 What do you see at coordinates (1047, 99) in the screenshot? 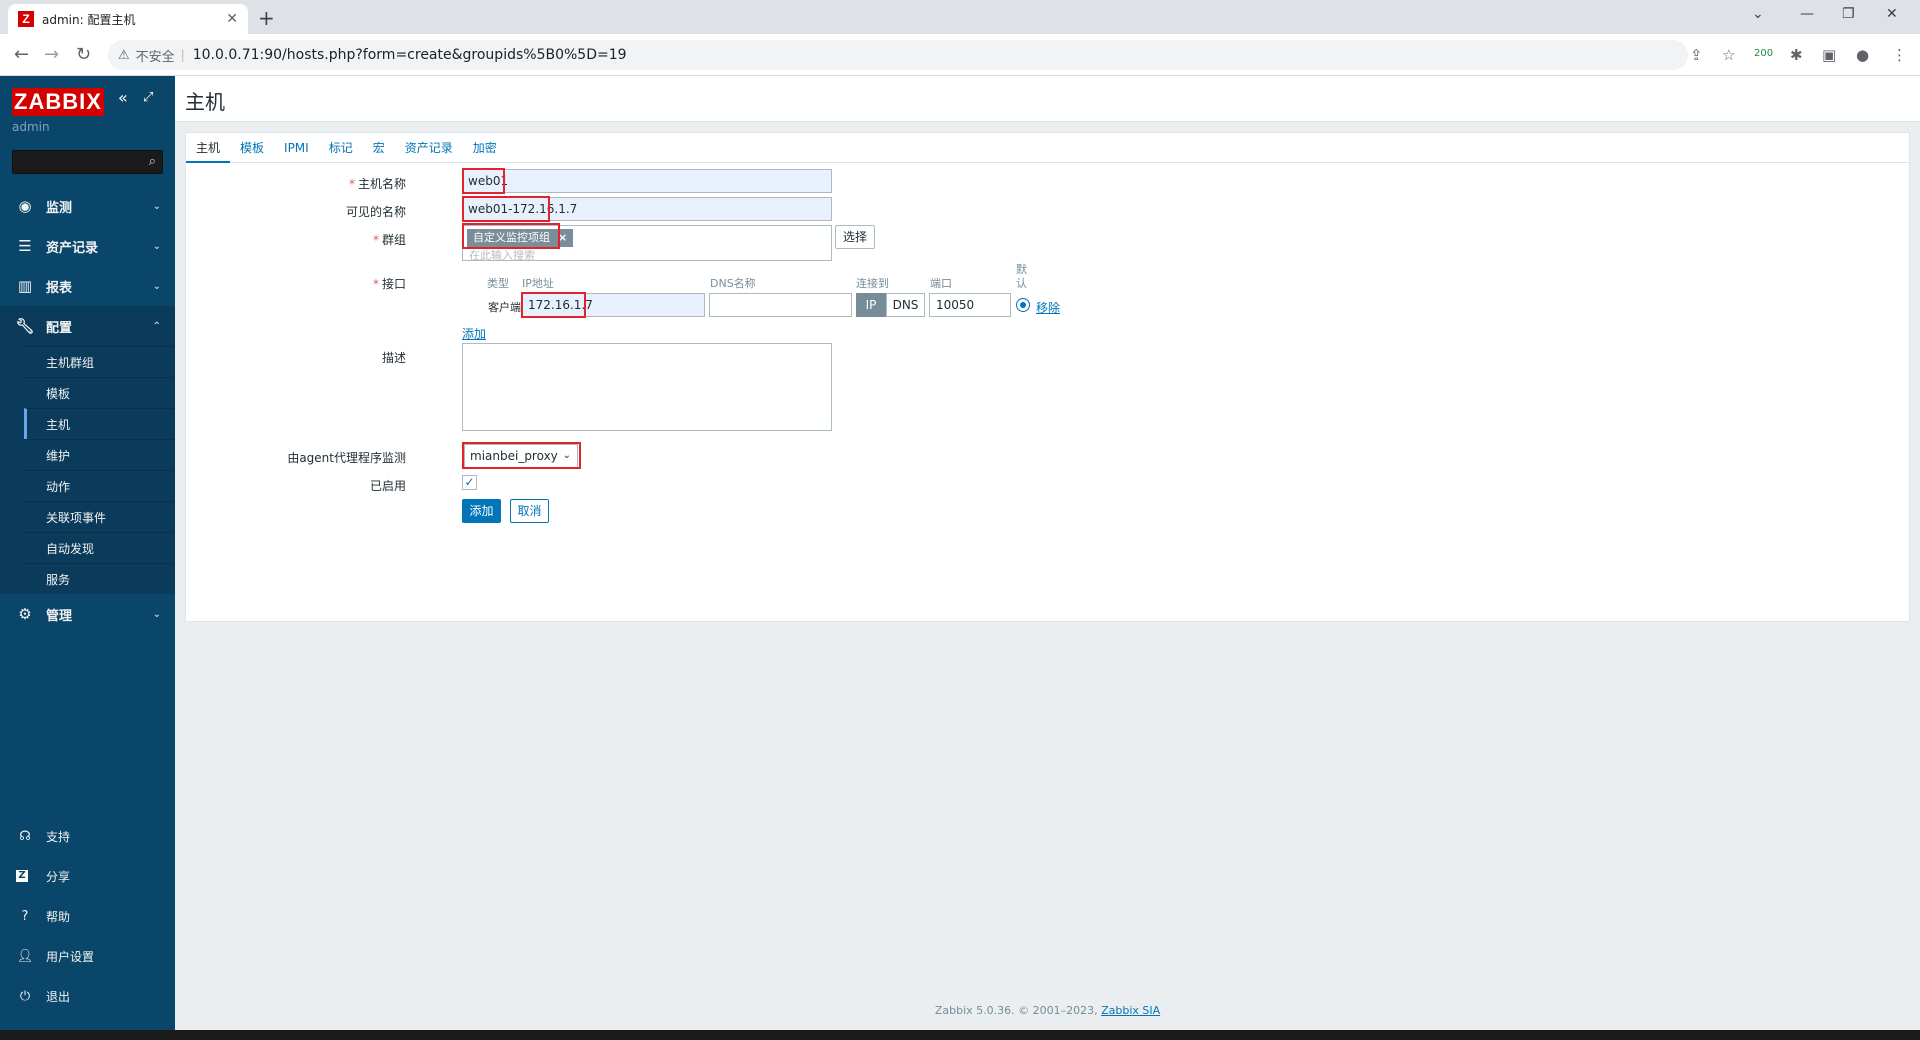
I see `page-header: 主机` at bounding box center [1047, 99].